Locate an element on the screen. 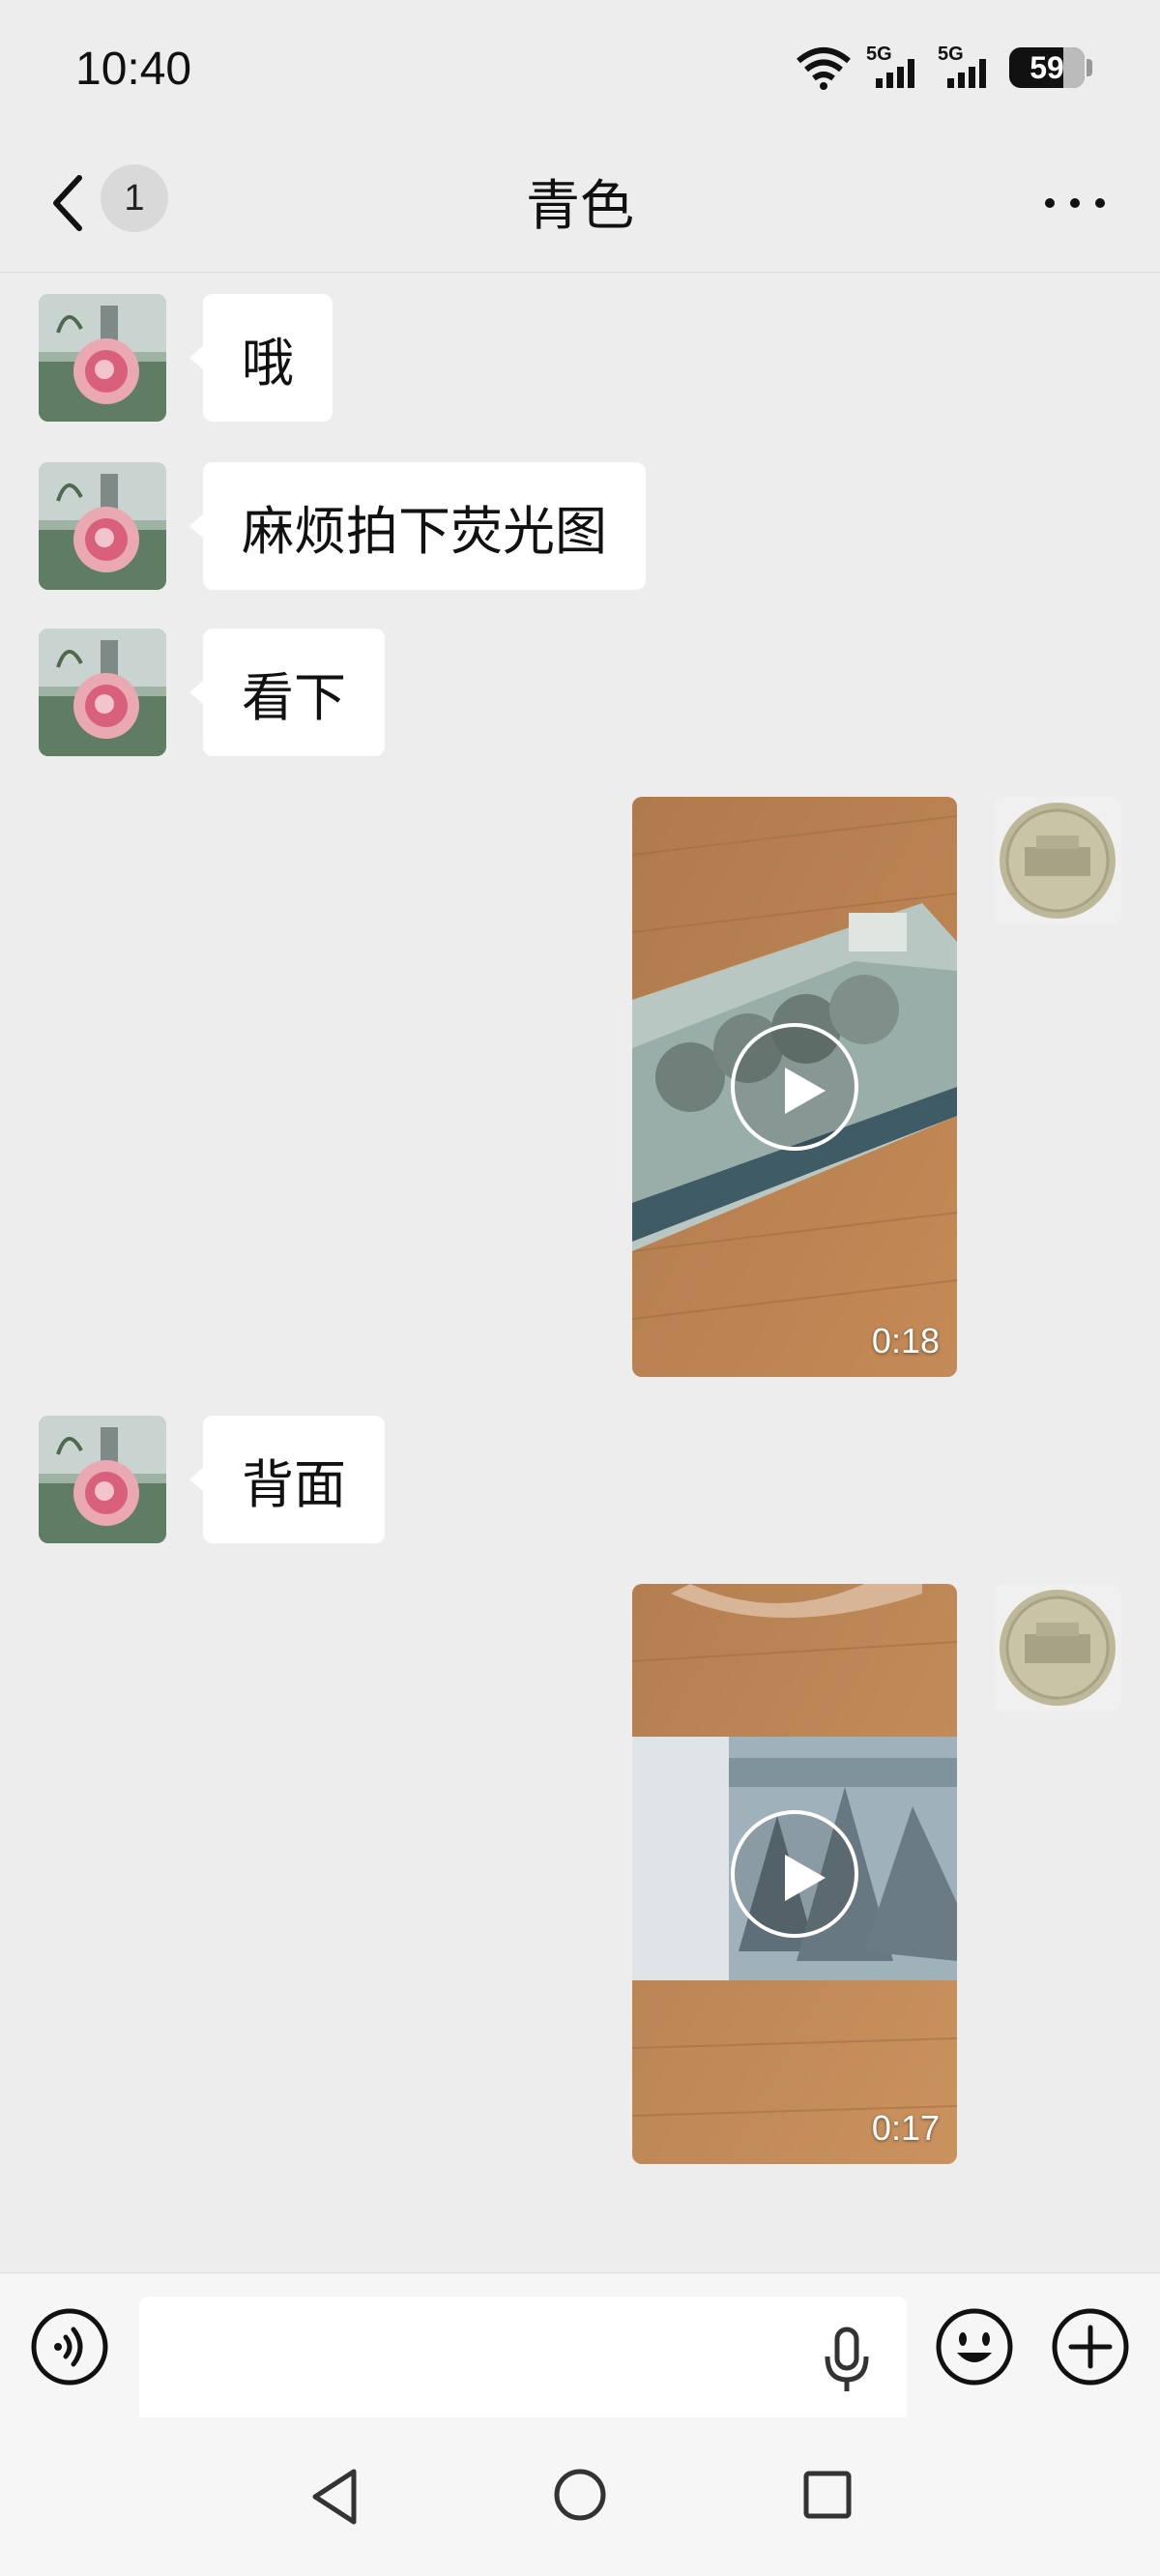  video-message: 0:17 is located at coordinates (795, 1874).